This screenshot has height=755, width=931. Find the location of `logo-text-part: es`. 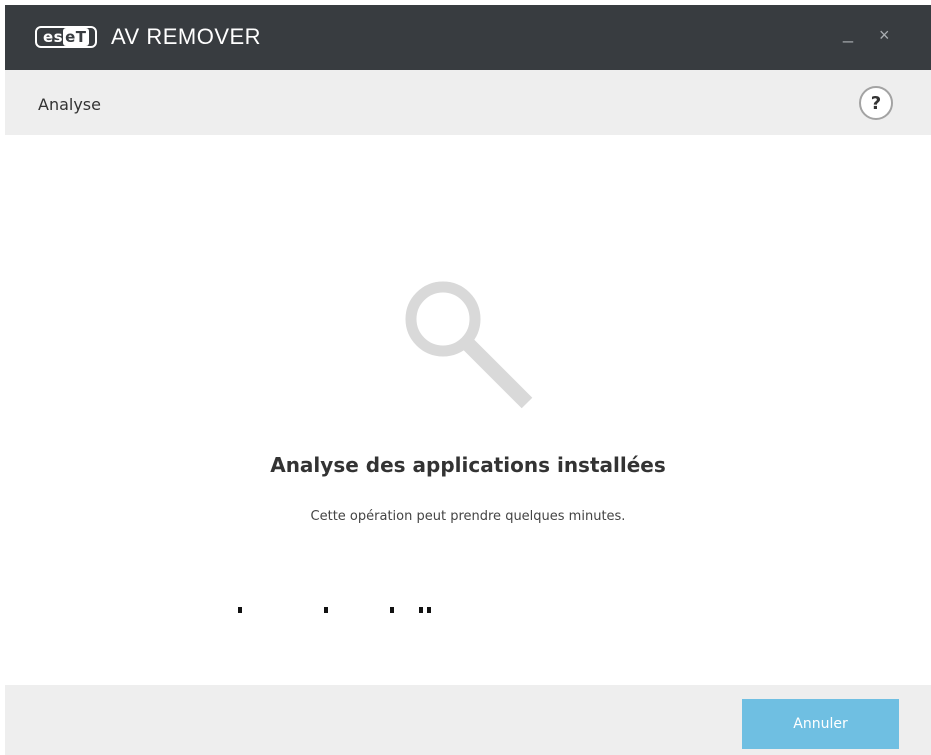

logo-text-part: es is located at coordinates (53, 36).